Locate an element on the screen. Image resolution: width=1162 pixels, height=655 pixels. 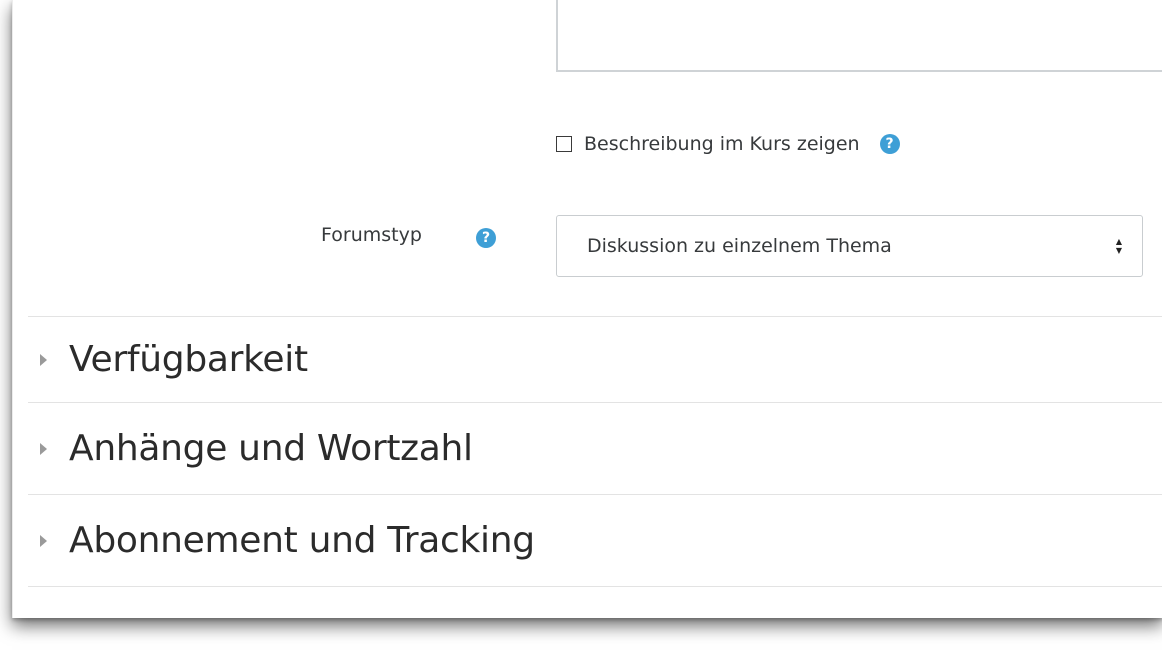
show-description-row: Beschreibung im Kurs zeigen ? is located at coordinates (728, 144).